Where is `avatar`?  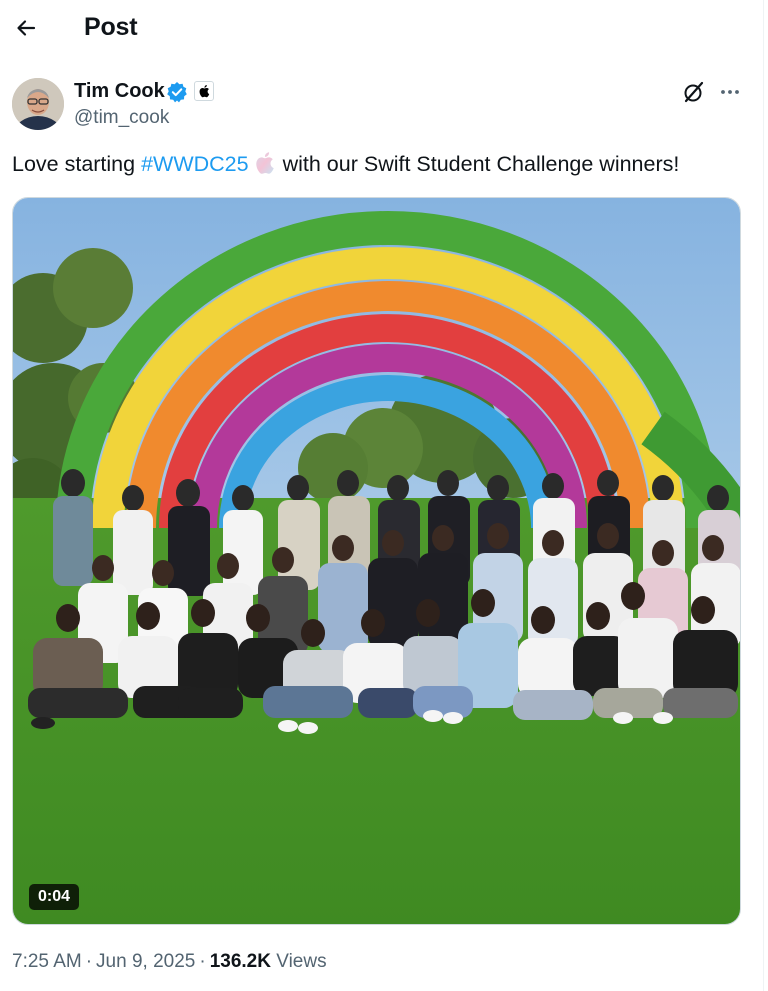
avatar is located at coordinates (38, 104).